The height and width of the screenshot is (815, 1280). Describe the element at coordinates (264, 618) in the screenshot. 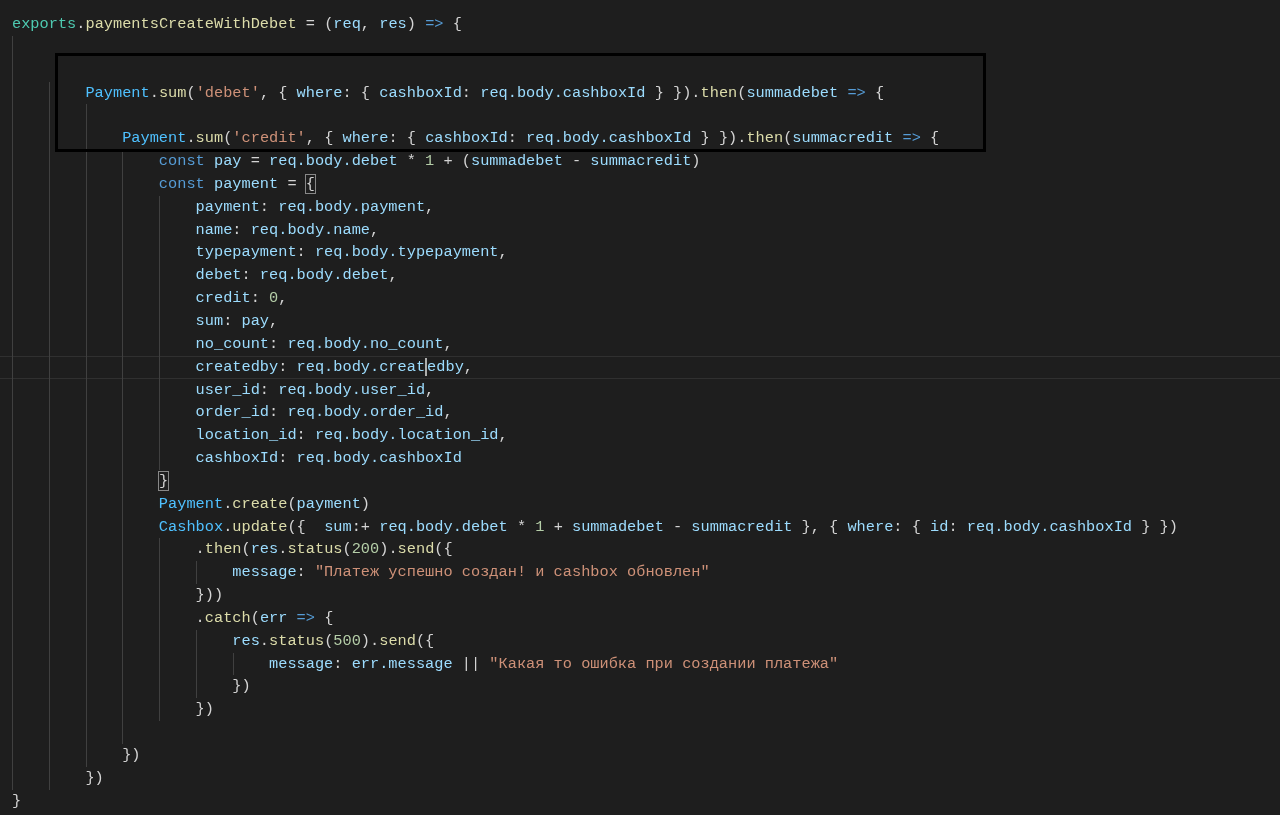

I see `code-line: .catch(err => {` at that location.